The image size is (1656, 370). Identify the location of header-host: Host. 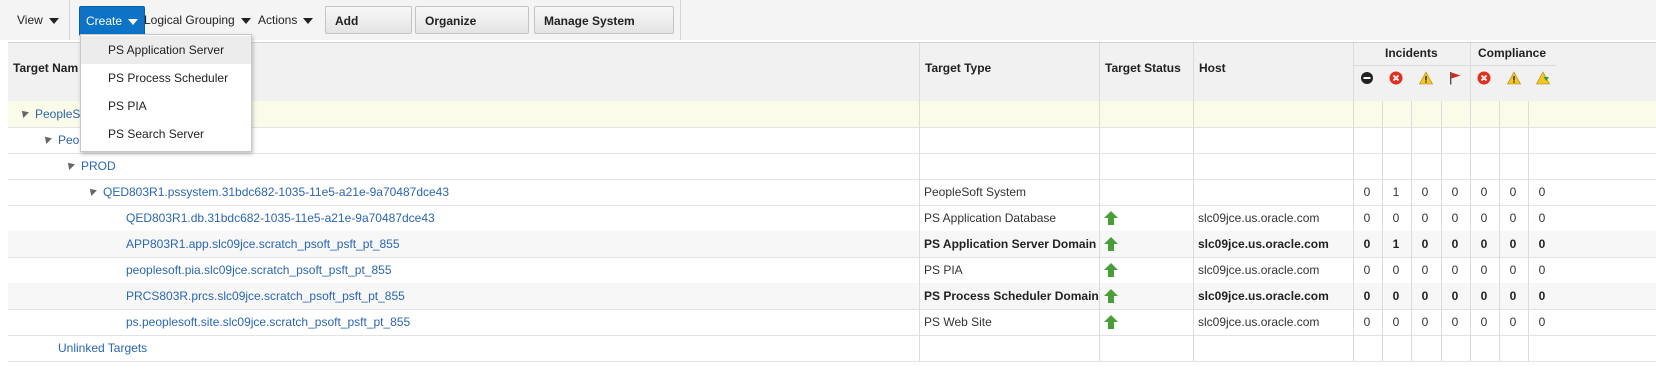
(1212, 68).